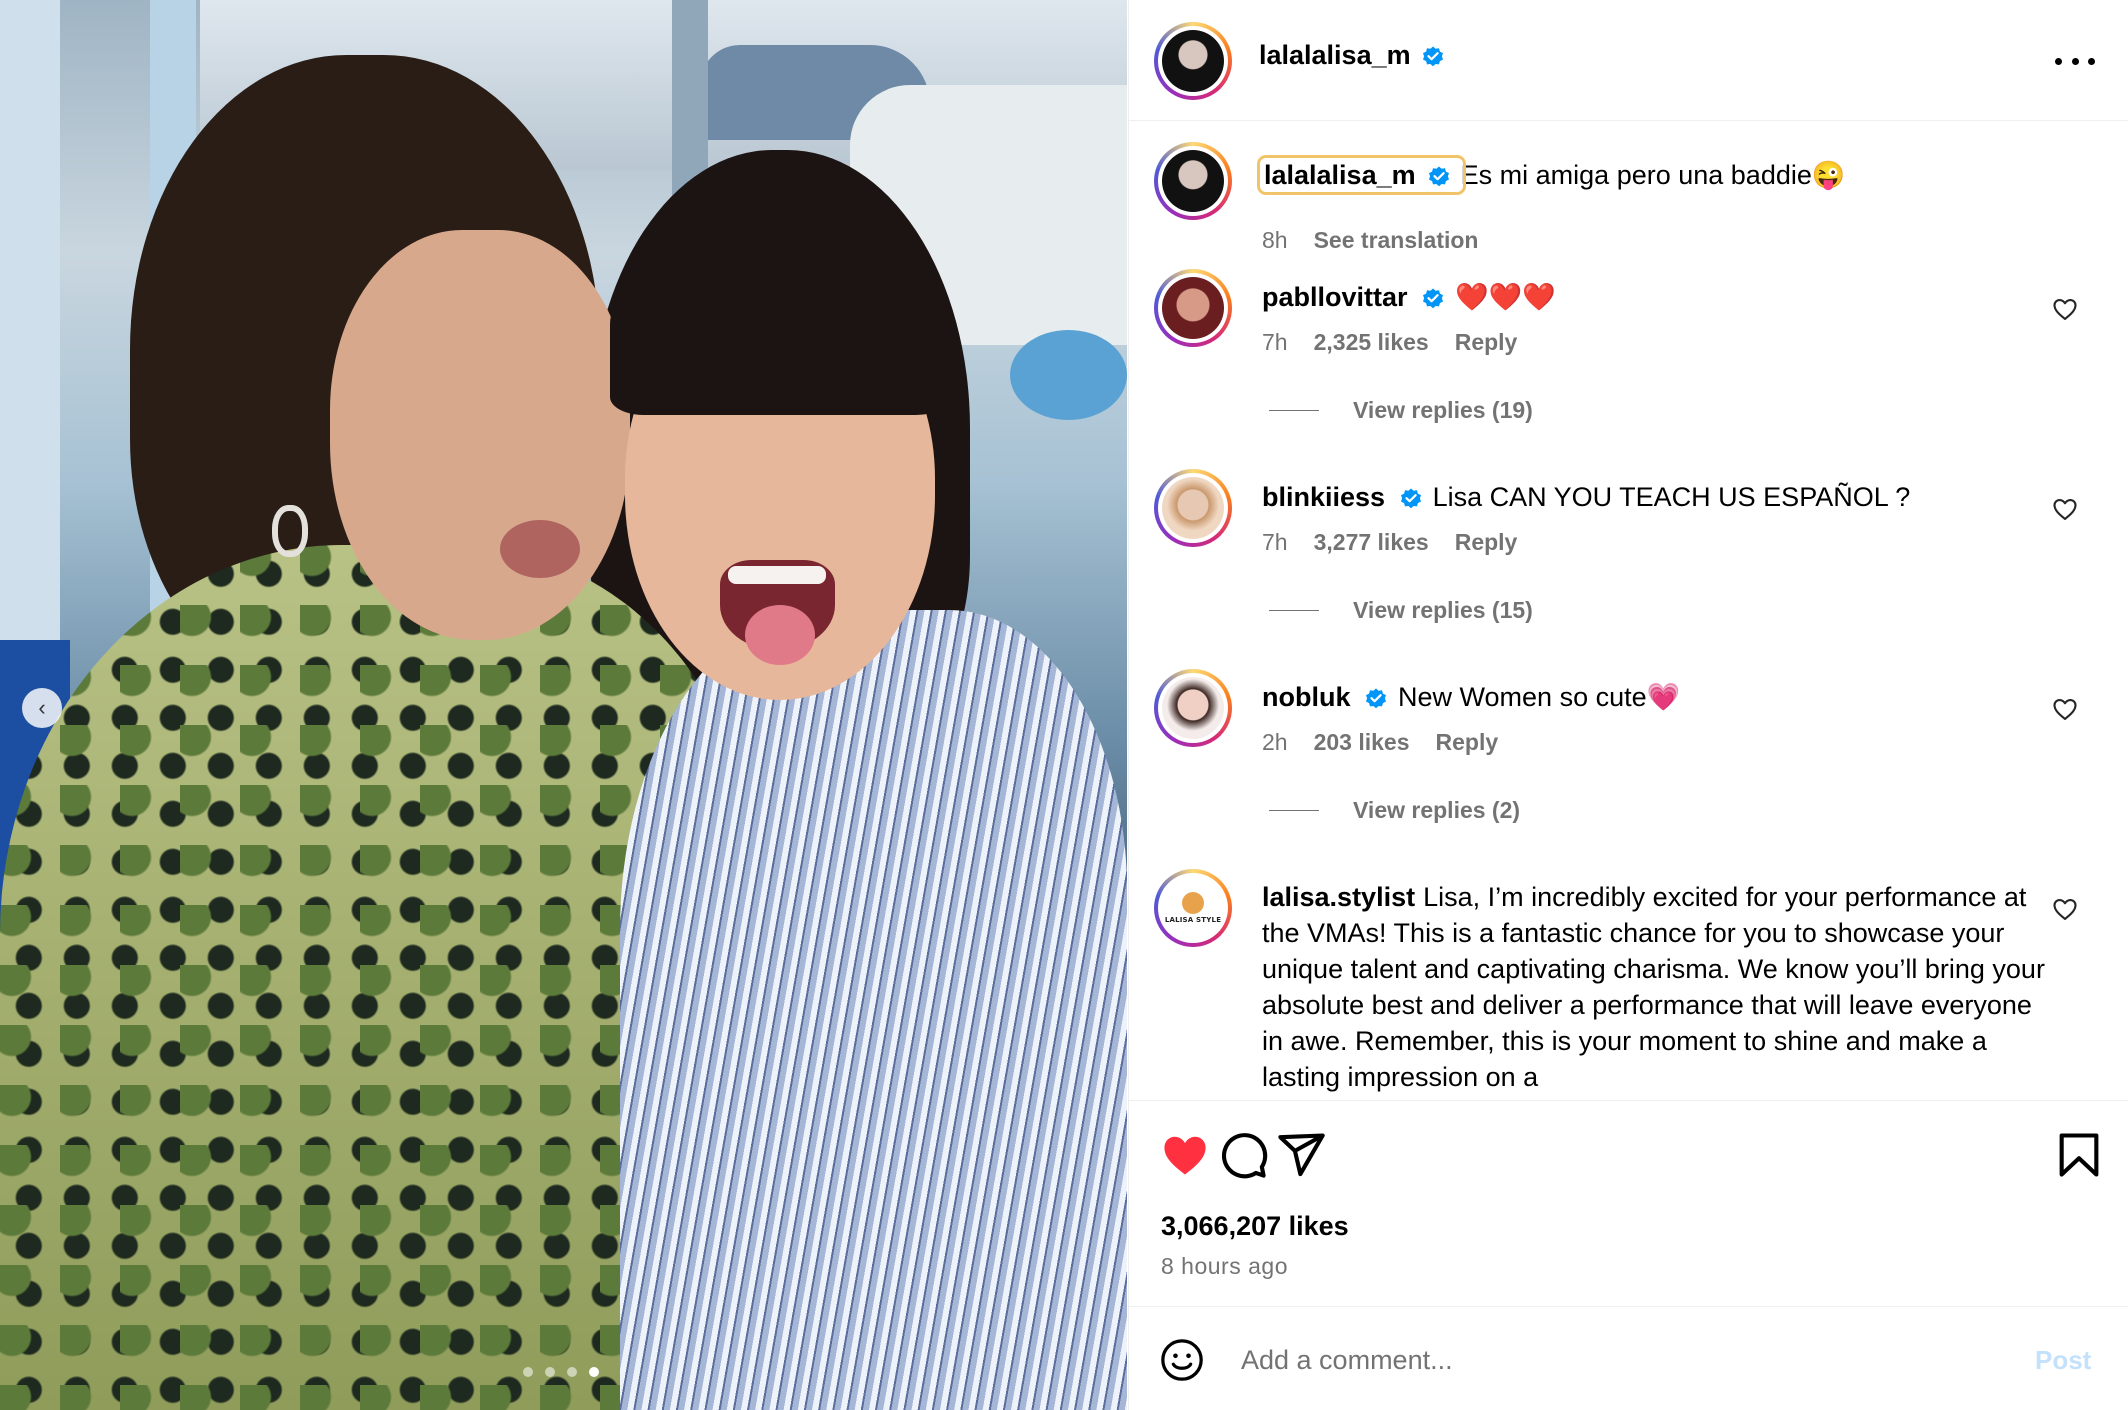 The height and width of the screenshot is (1410, 2128). Describe the element at coordinates (1401, 610) in the screenshot. I see `view-replies-button: View replies (15)` at that location.